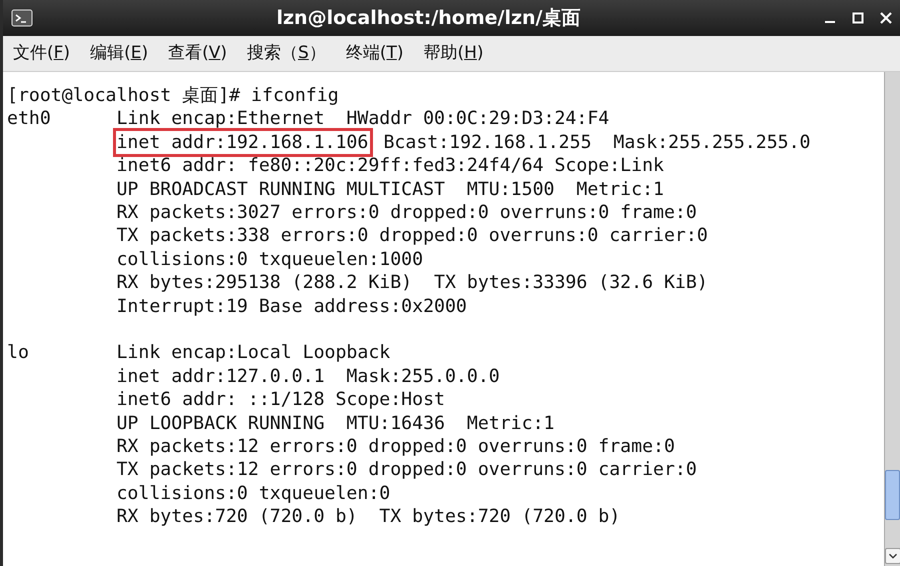 The height and width of the screenshot is (566, 900). What do you see at coordinates (335, 424) in the screenshot?
I see `output-line: UP LOOPBACK RUNNING MTU:16436 Metric:1` at bounding box center [335, 424].